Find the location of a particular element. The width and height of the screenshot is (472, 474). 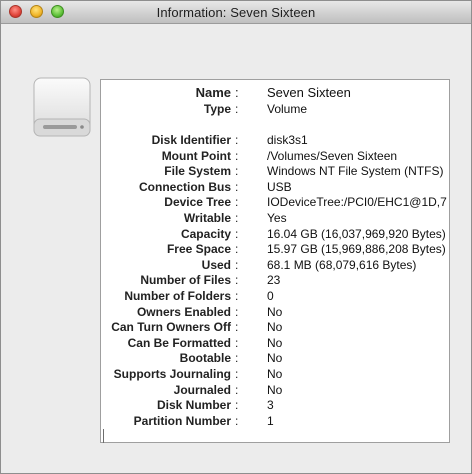

info-value: 68.1 MB (68,079,616 Bytes) is located at coordinates (341, 265).